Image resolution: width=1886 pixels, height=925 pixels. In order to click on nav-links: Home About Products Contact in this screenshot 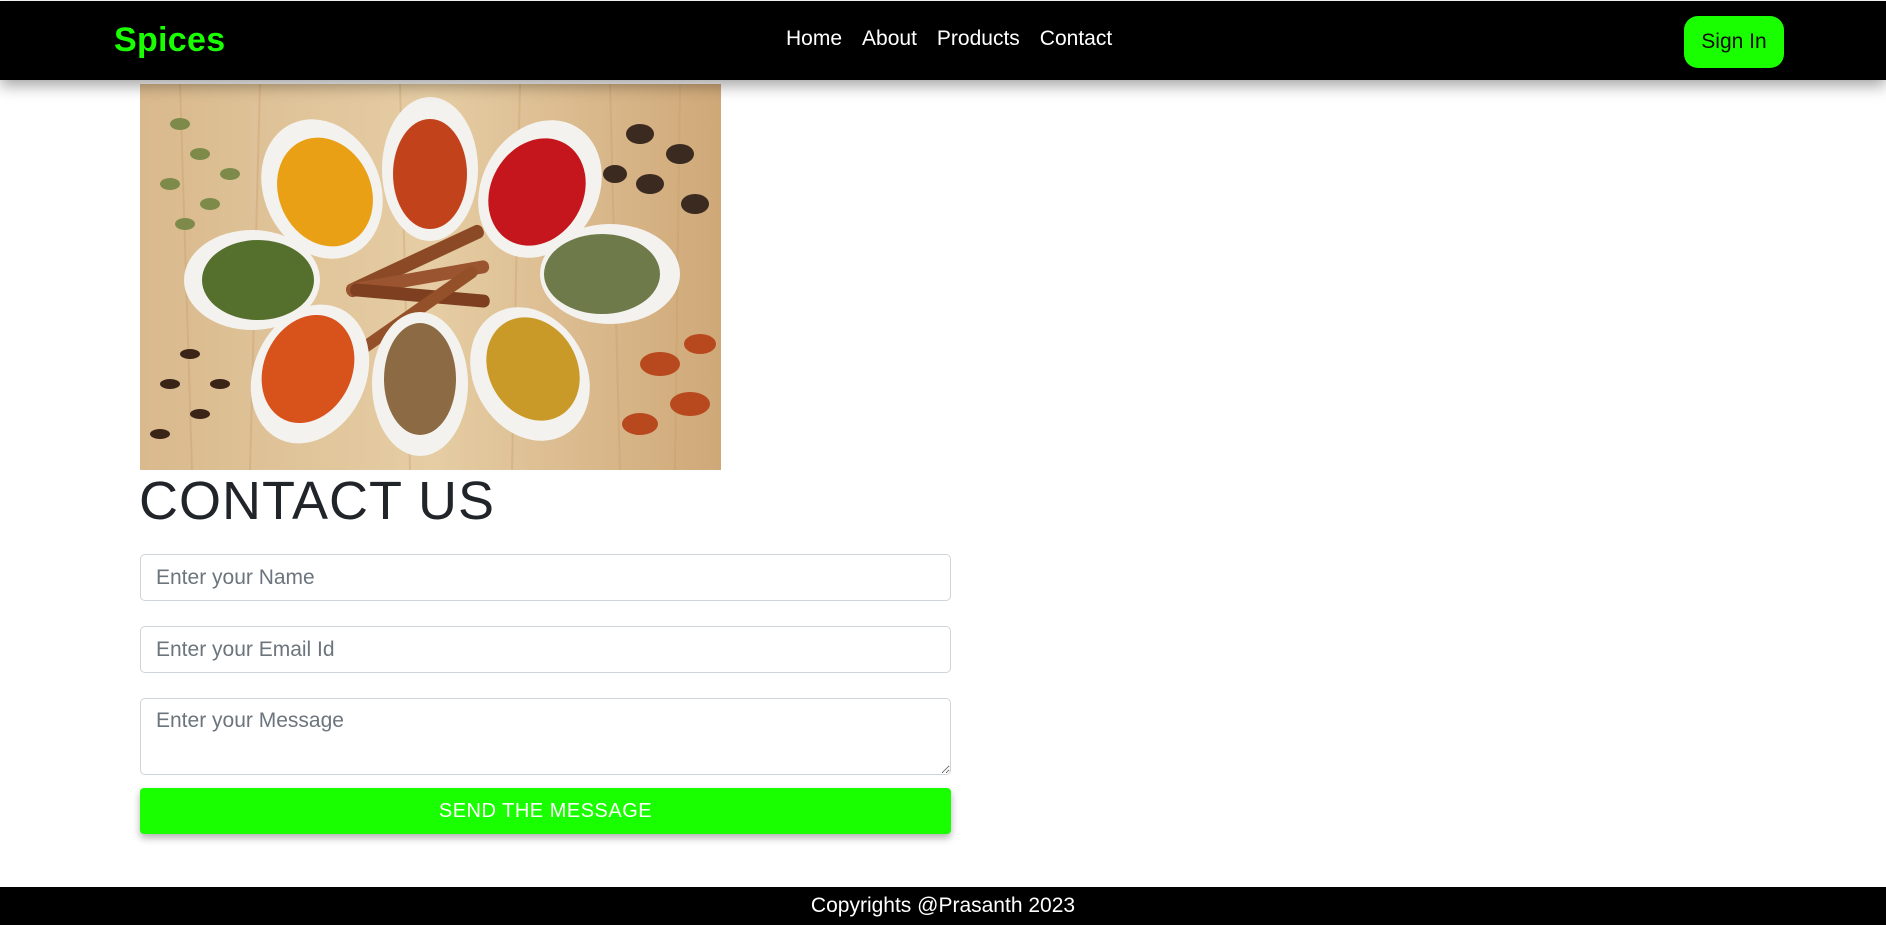, I will do `click(949, 39)`.